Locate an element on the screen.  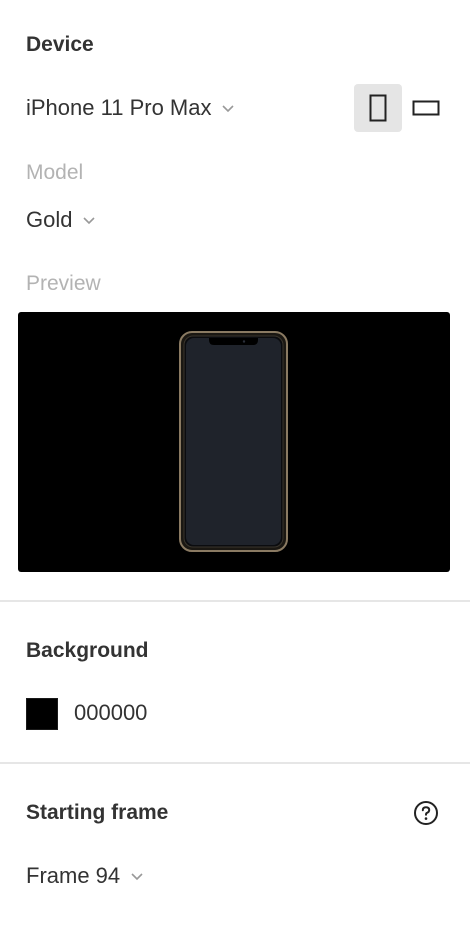
starting-frame-section-title: Starting frame is located at coordinates (97, 812).